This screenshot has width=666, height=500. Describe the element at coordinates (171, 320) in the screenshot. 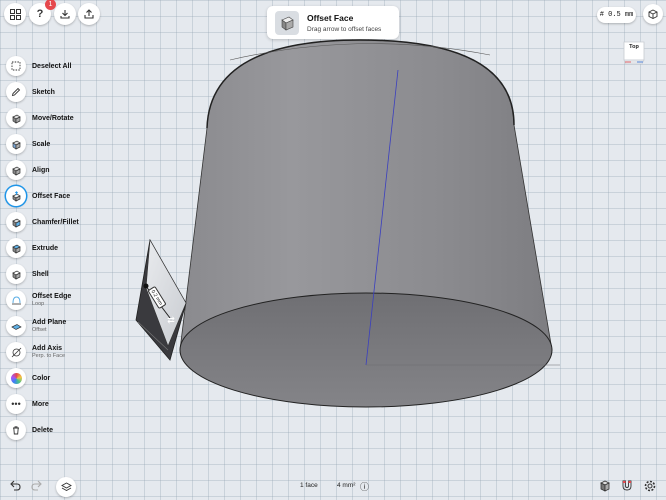

I see `offset-arrow-icon: ⇄` at that location.